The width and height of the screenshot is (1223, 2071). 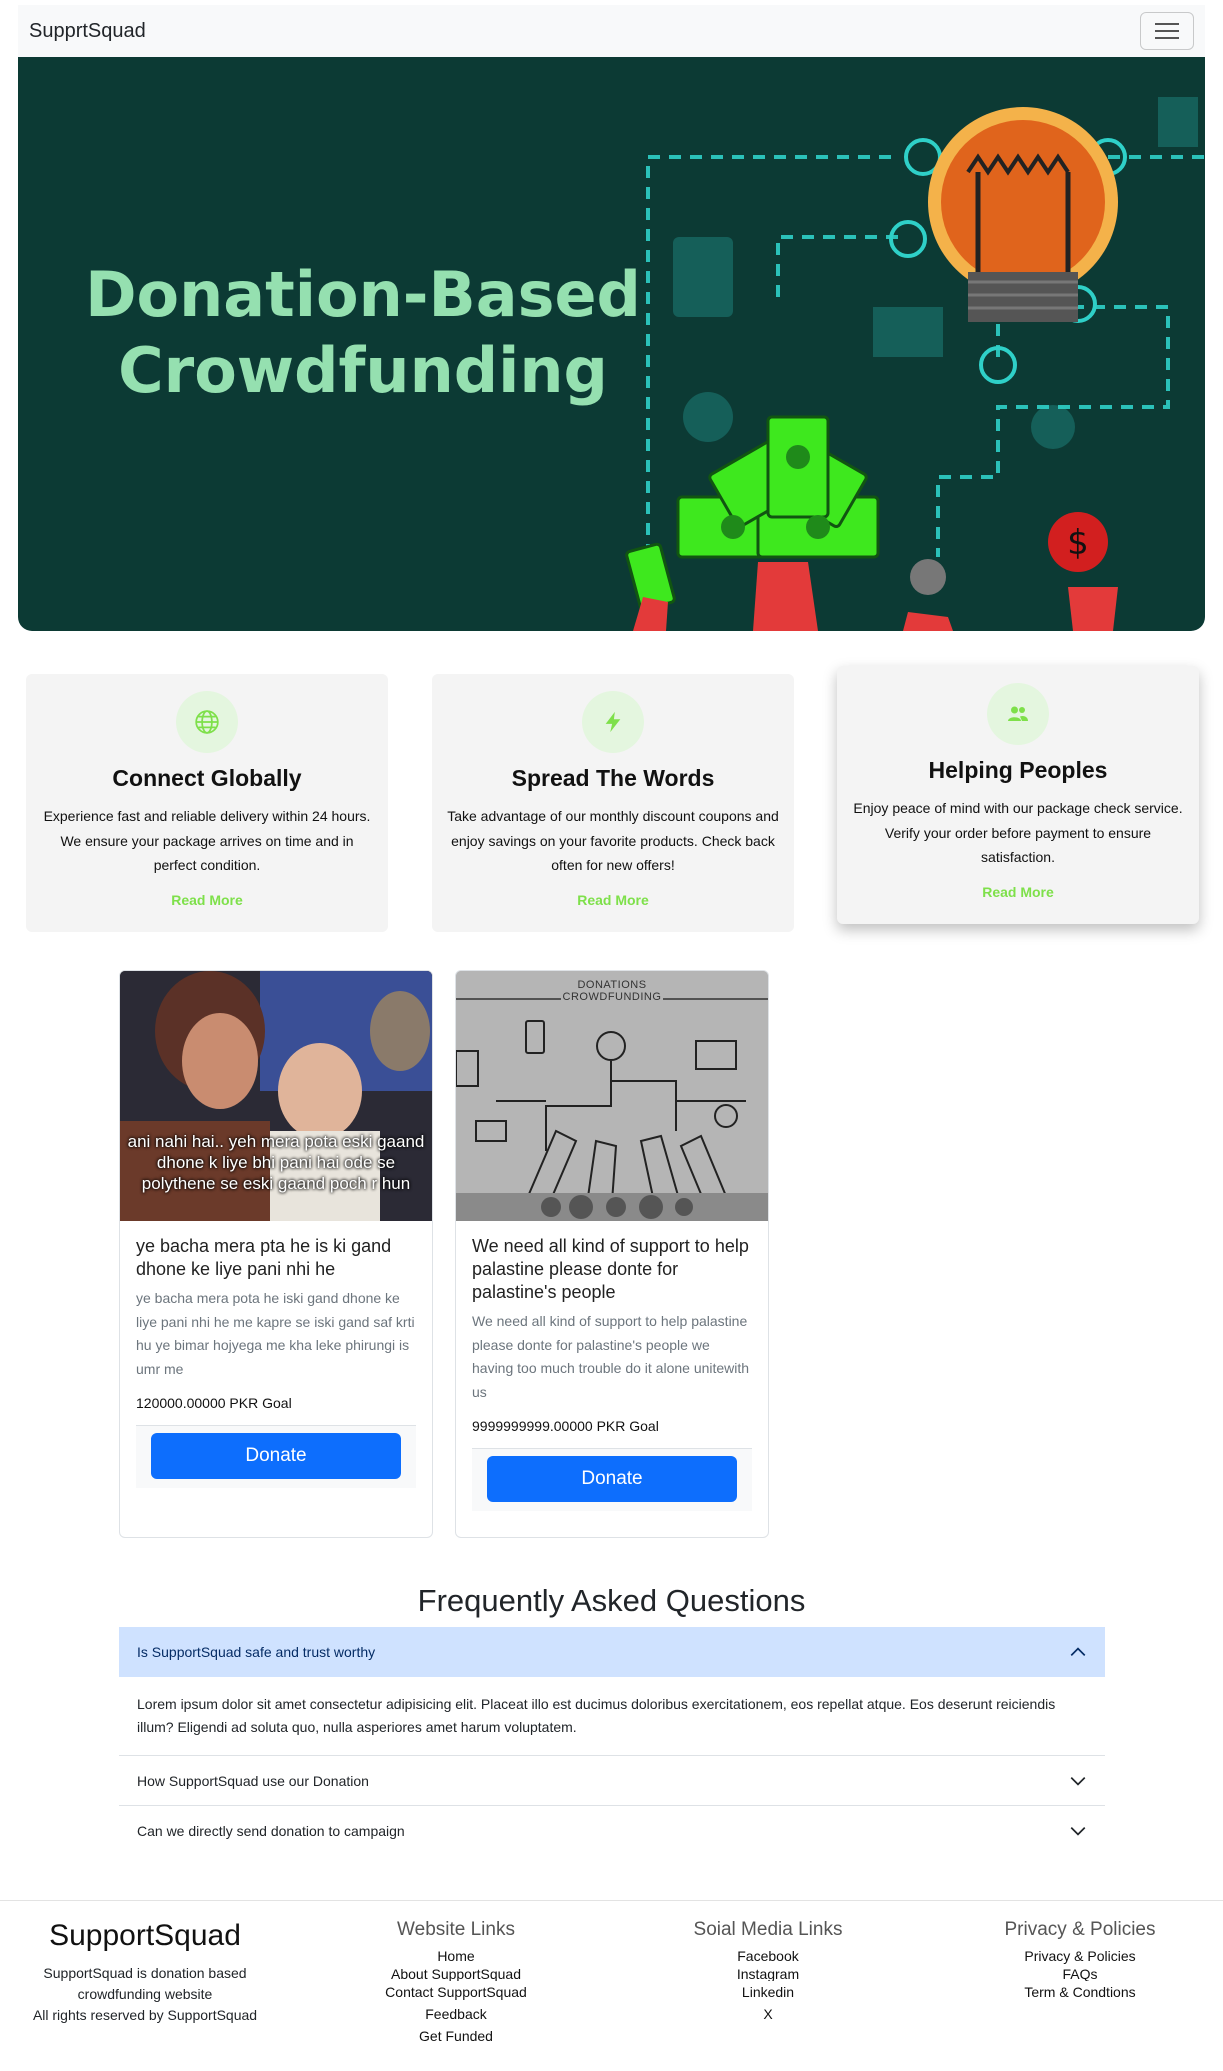 What do you see at coordinates (612, 991) in the screenshot?
I see `image-caption: DONATIONS CROWDFUNDING` at bounding box center [612, 991].